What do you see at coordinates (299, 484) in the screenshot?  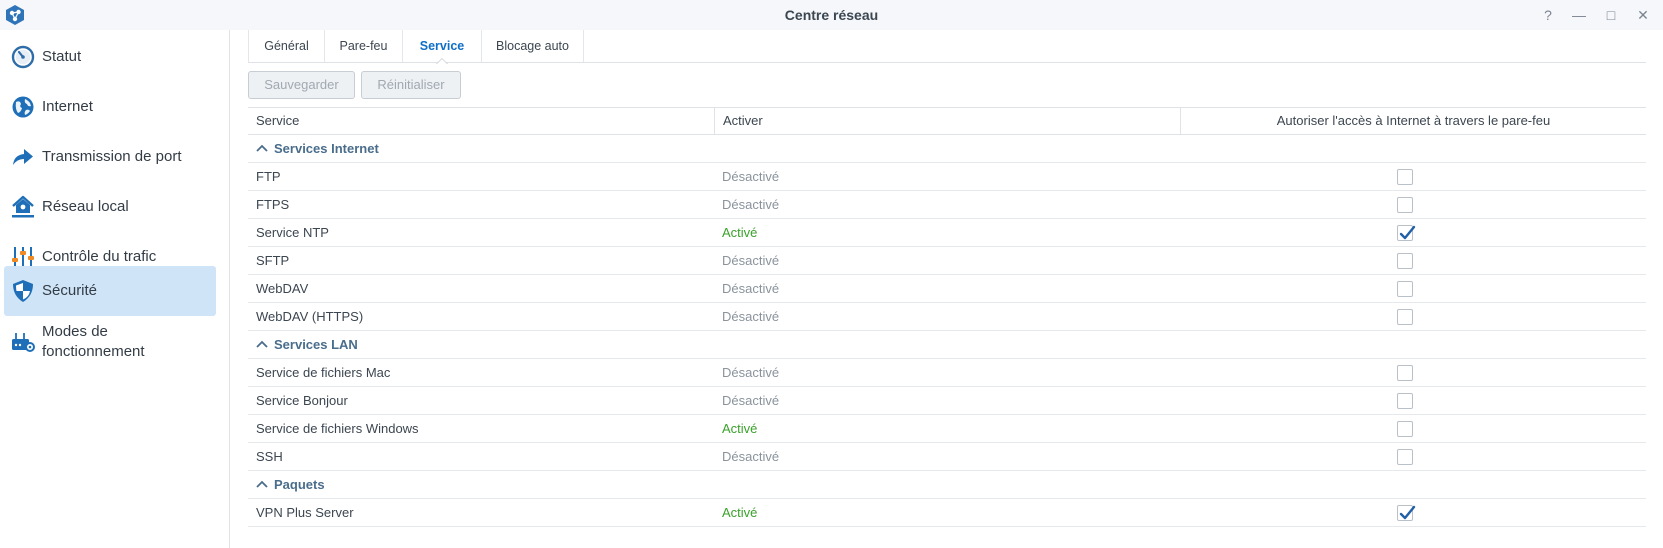 I see `group-label: Paquets` at bounding box center [299, 484].